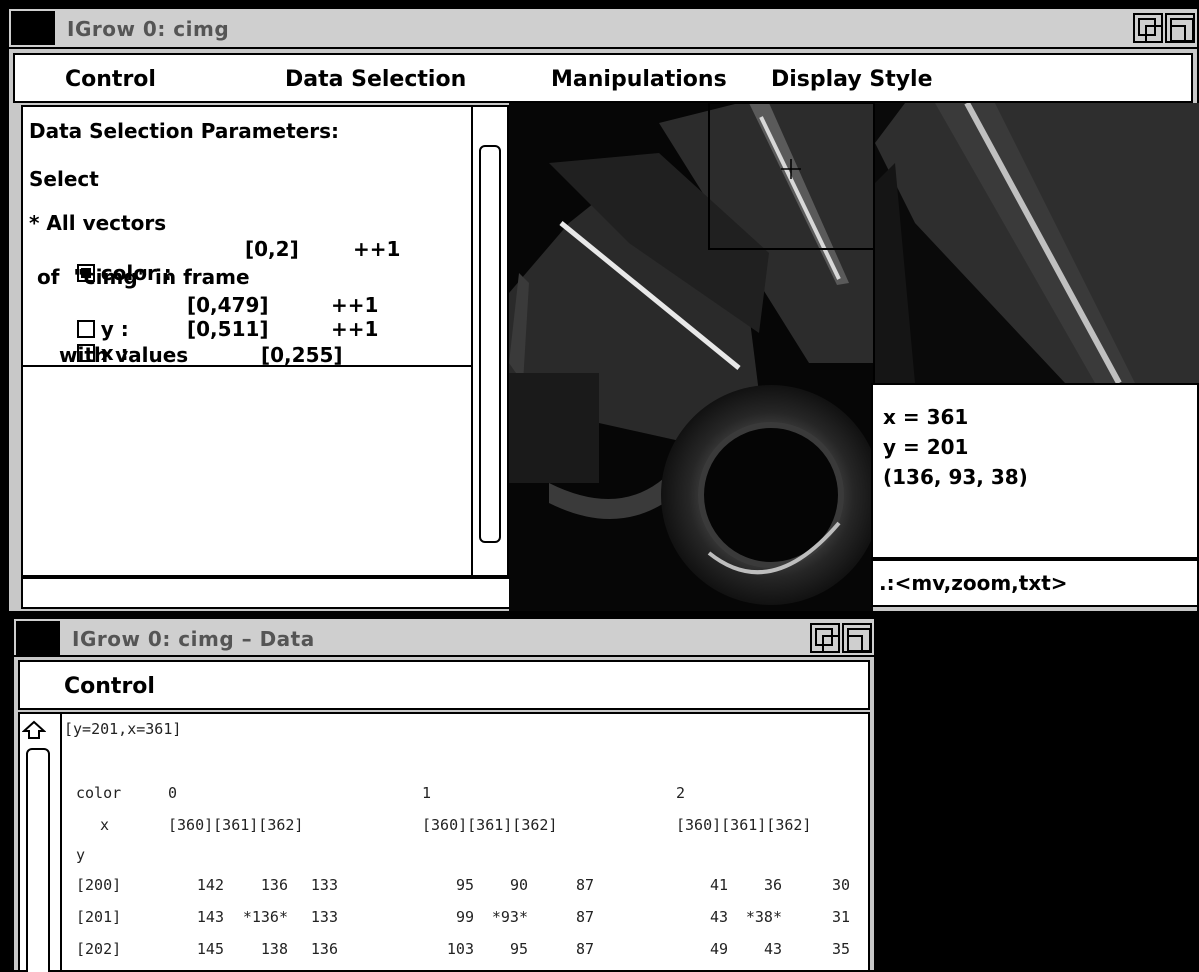 The image size is (1199, 972). Describe the element at coordinates (444, 638) in the screenshot. I see `data-titlebar: IGrow 0: cimg – Data` at that location.